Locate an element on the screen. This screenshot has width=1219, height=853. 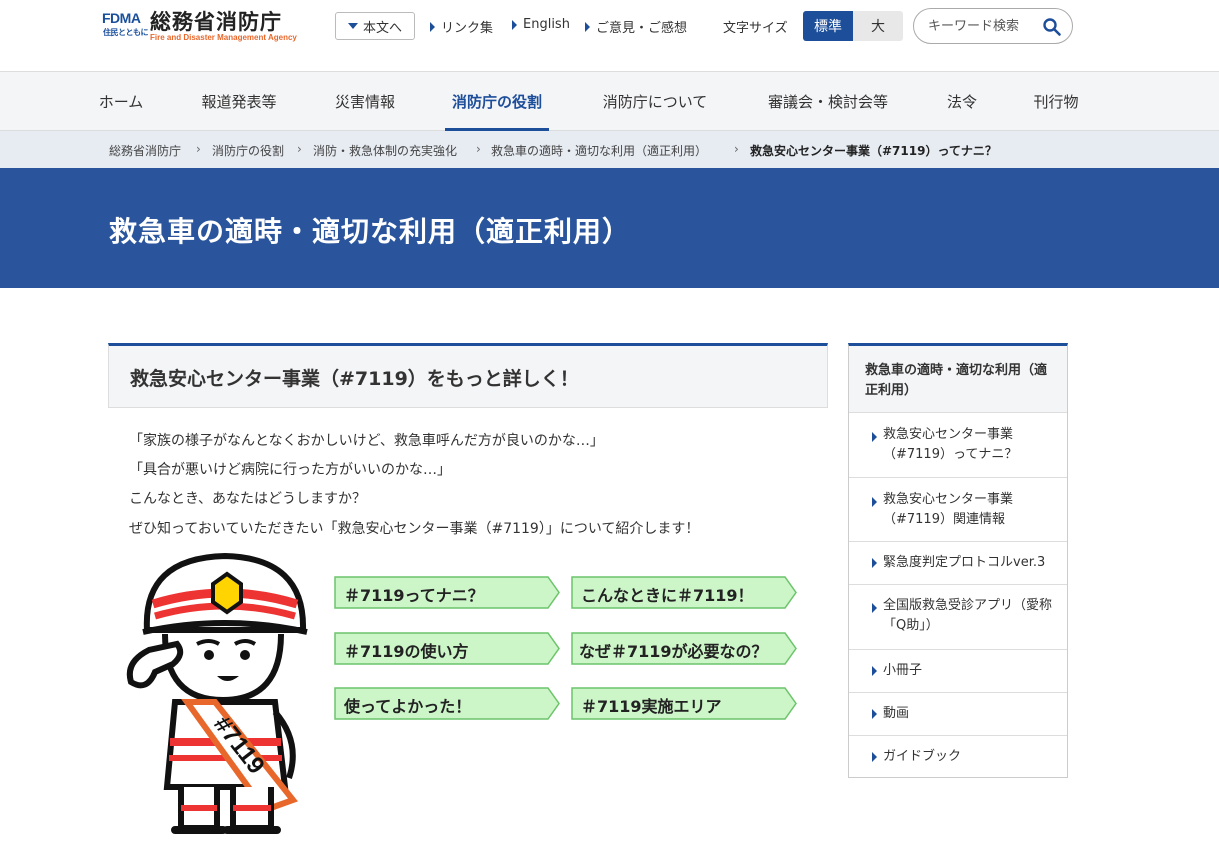
sidebar-item-guidebook: ガイドブック is located at coordinates (958, 757).